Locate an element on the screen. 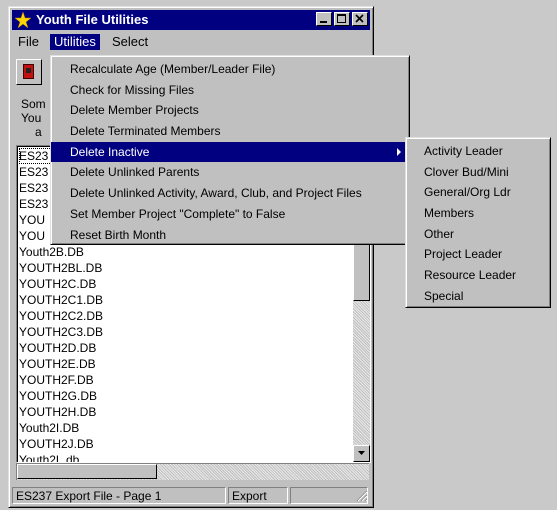  submenu-item-resource-leader: Resource Leader is located at coordinates (478, 275).